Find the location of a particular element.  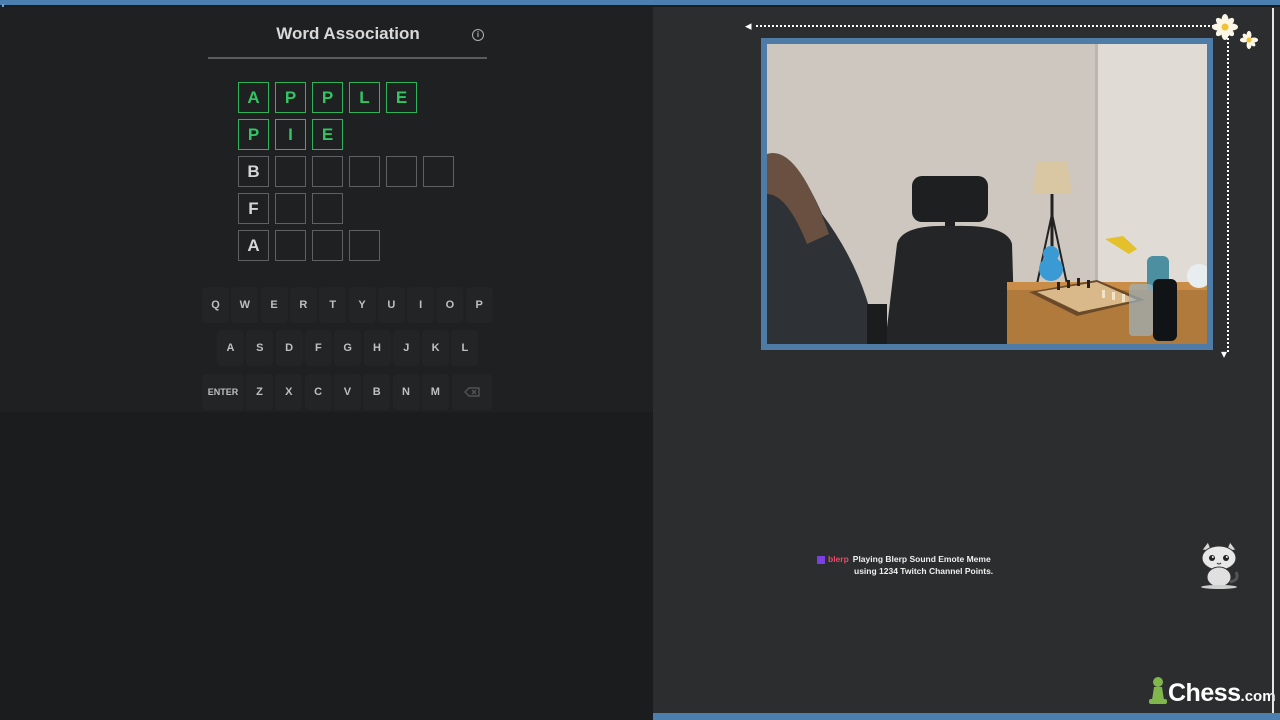

info-icon: i is located at coordinates (478, 35).